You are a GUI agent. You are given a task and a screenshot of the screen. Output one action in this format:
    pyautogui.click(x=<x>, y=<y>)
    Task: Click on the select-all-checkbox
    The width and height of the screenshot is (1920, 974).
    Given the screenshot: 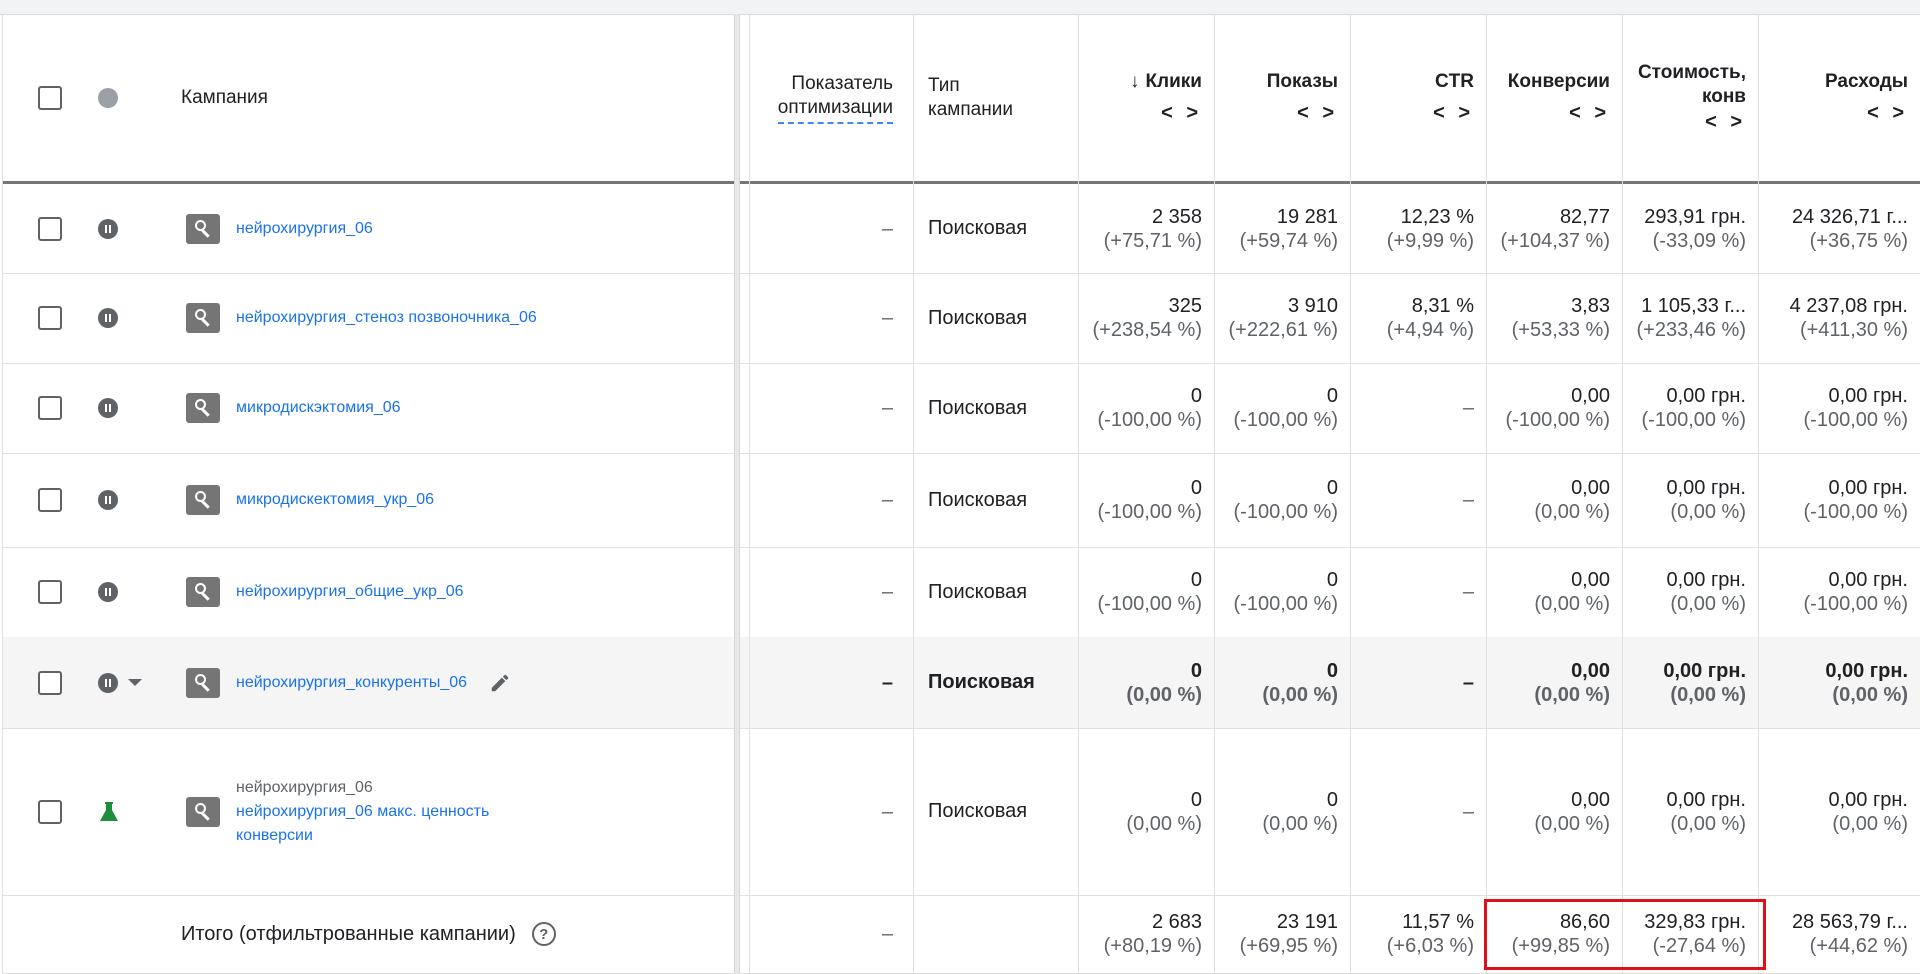 What is the action you would take?
    pyautogui.click(x=50, y=97)
    